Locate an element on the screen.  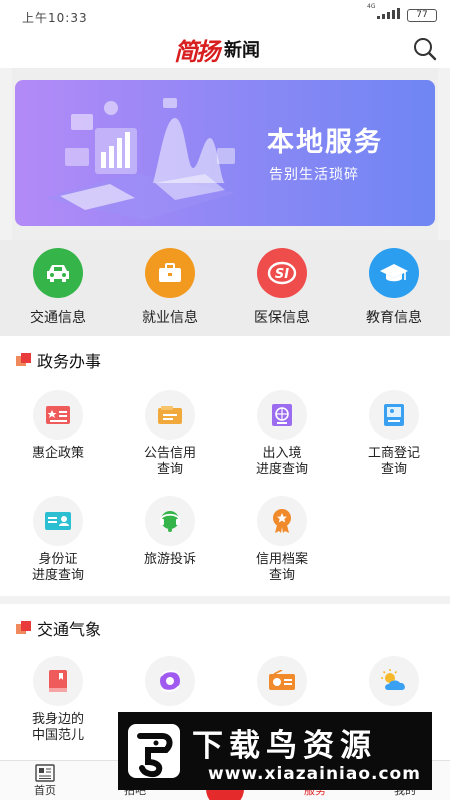
quick-item-education: 教育信息 is located at coordinates (394, 290).